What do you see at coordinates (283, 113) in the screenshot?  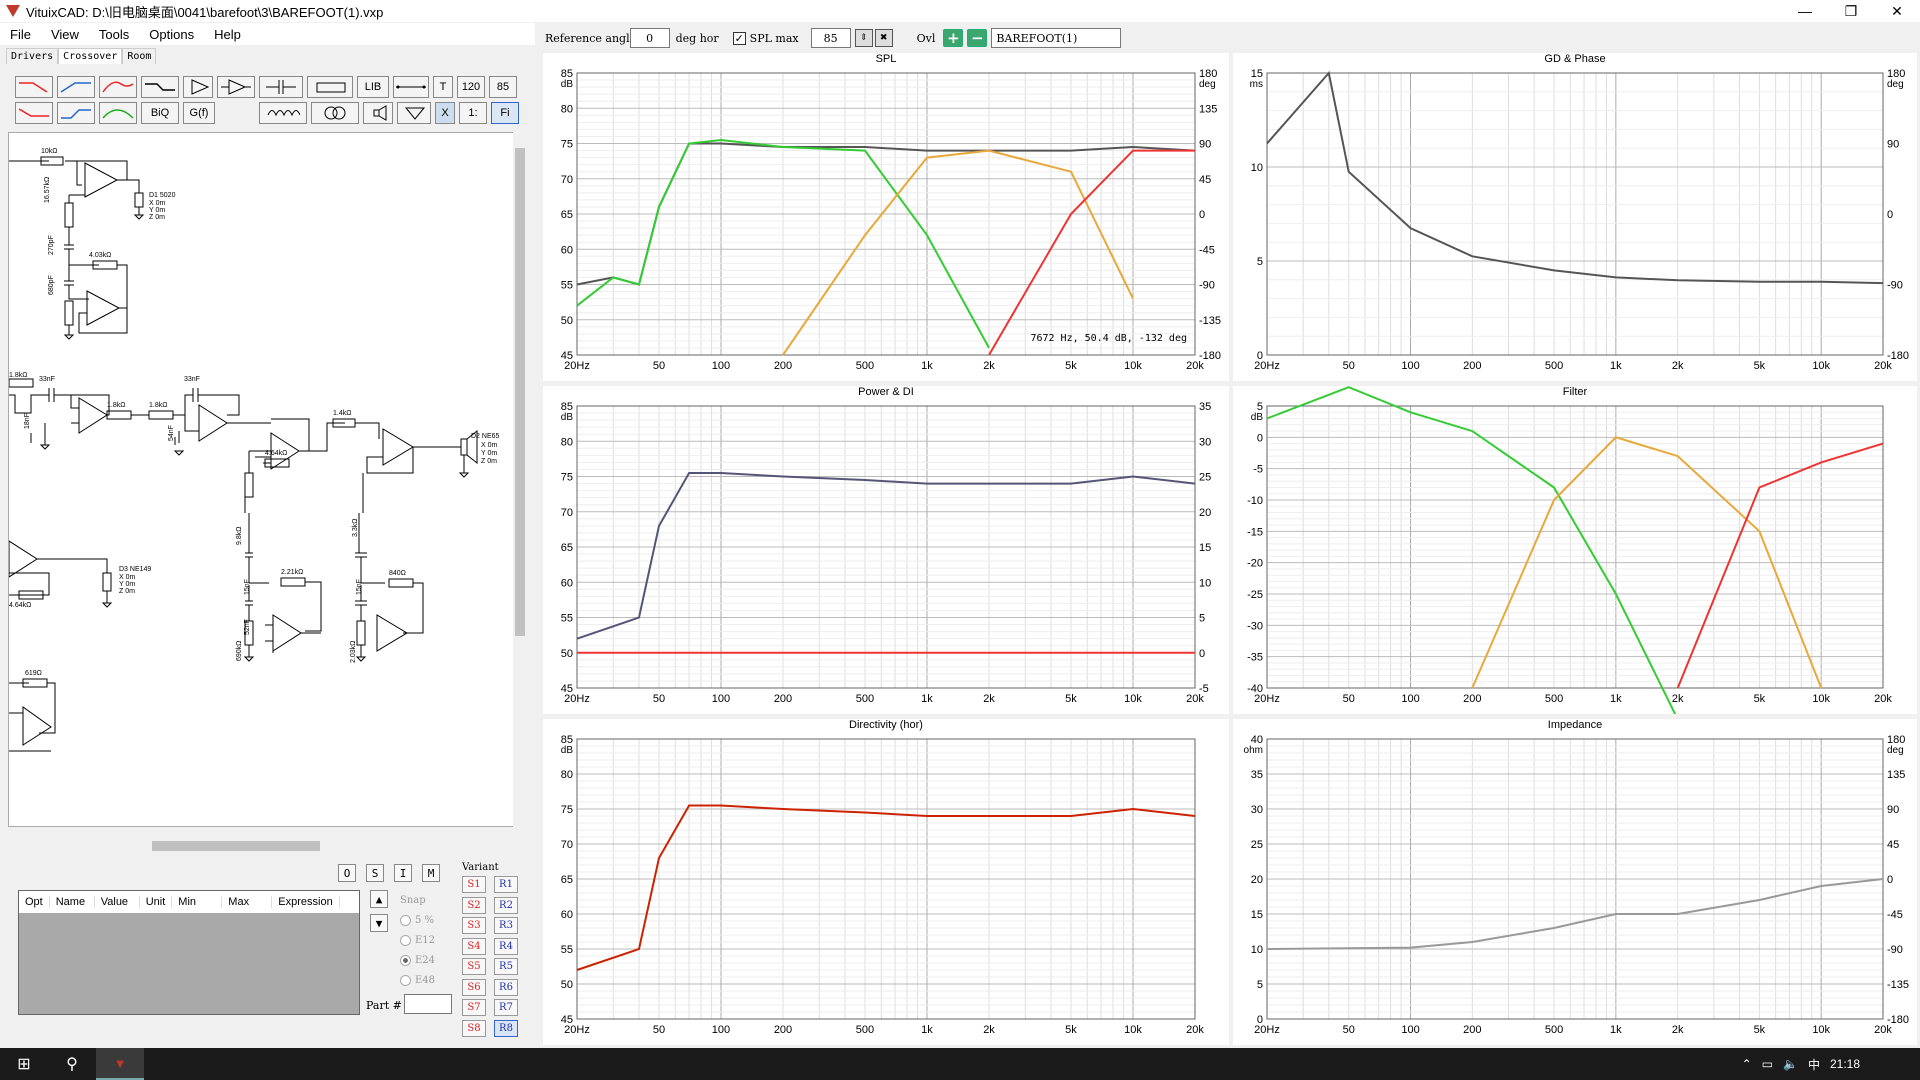 I see `inductor-button` at bounding box center [283, 113].